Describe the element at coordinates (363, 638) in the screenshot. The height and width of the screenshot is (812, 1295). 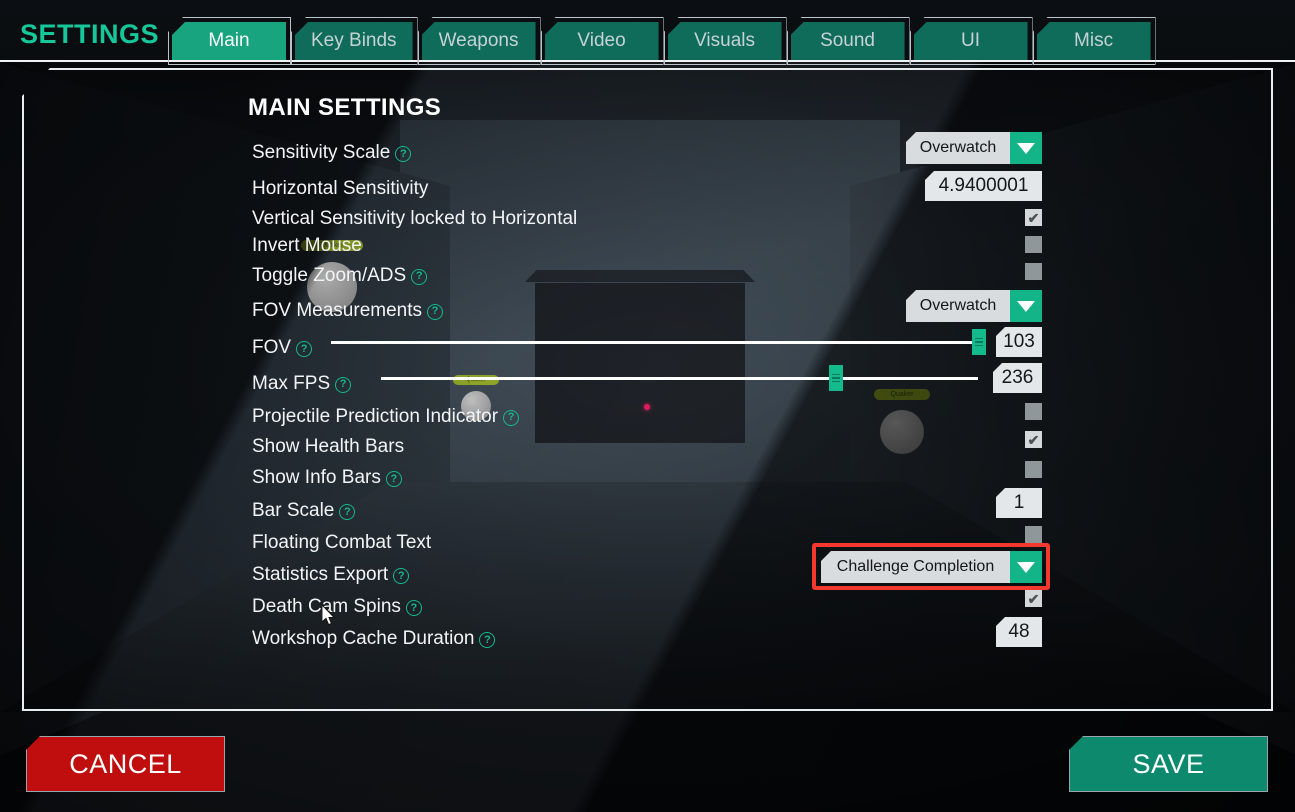
I see `setting-label: Workshop Cache Duration` at that location.